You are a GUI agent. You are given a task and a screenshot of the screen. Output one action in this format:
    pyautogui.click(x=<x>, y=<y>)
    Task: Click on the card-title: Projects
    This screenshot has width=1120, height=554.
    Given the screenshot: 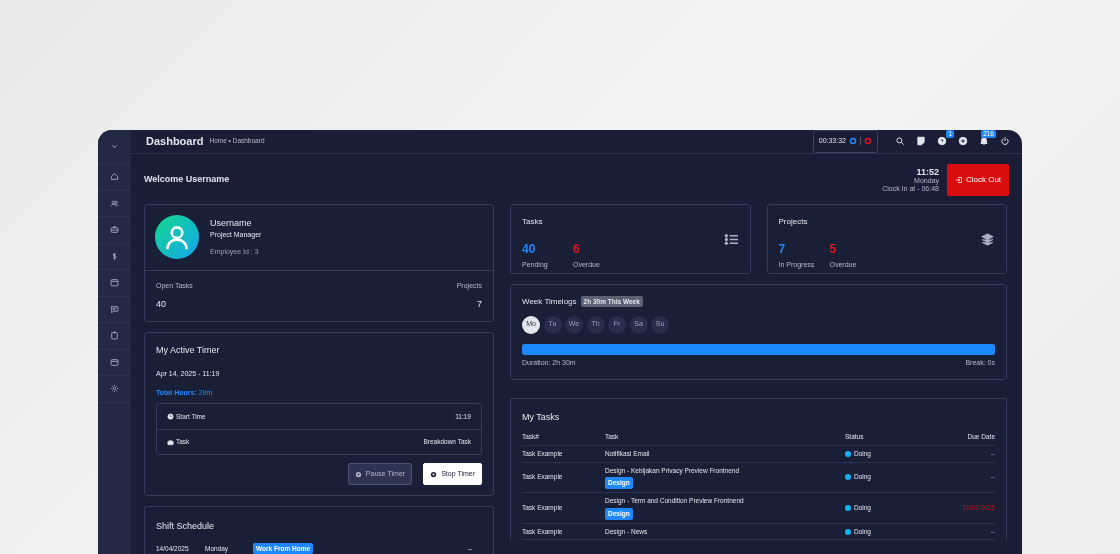 What is the action you would take?
    pyautogui.click(x=793, y=221)
    